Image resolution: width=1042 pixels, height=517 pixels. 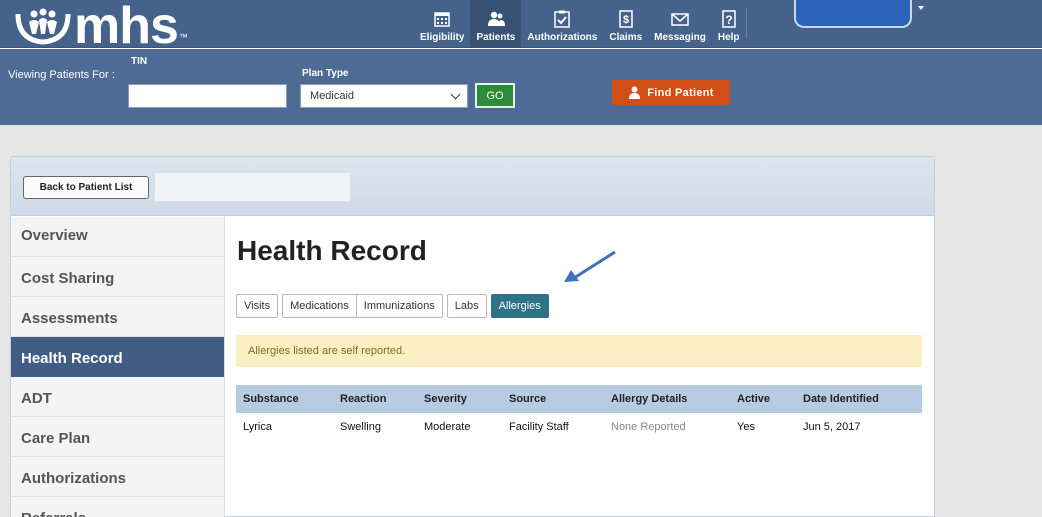 I want to click on column-header: Reaction, so click(x=363, y=399).